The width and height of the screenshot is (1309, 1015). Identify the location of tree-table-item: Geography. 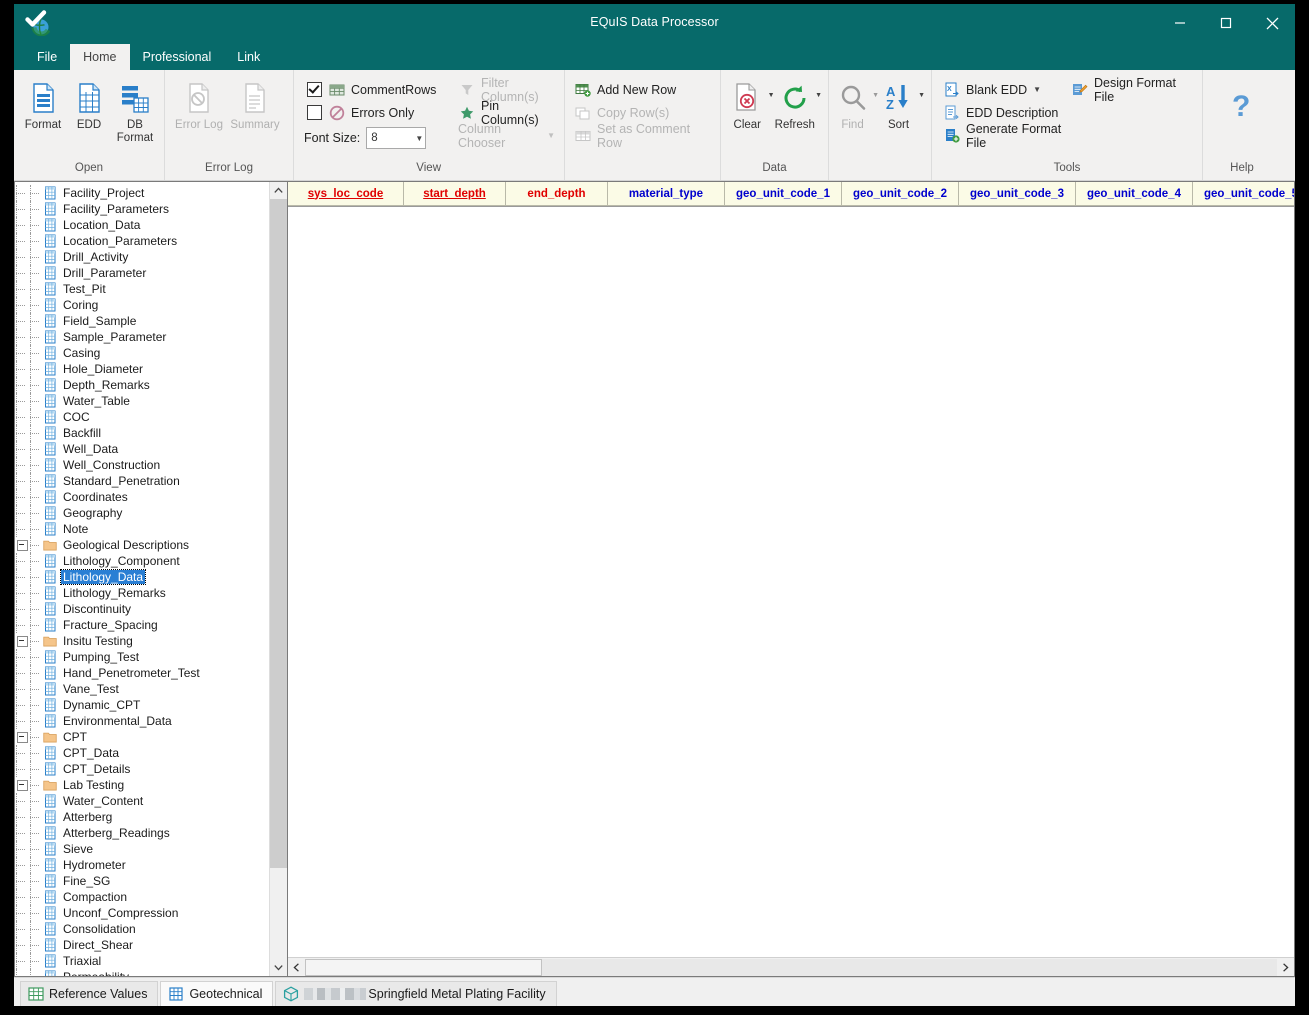
(142, 513).